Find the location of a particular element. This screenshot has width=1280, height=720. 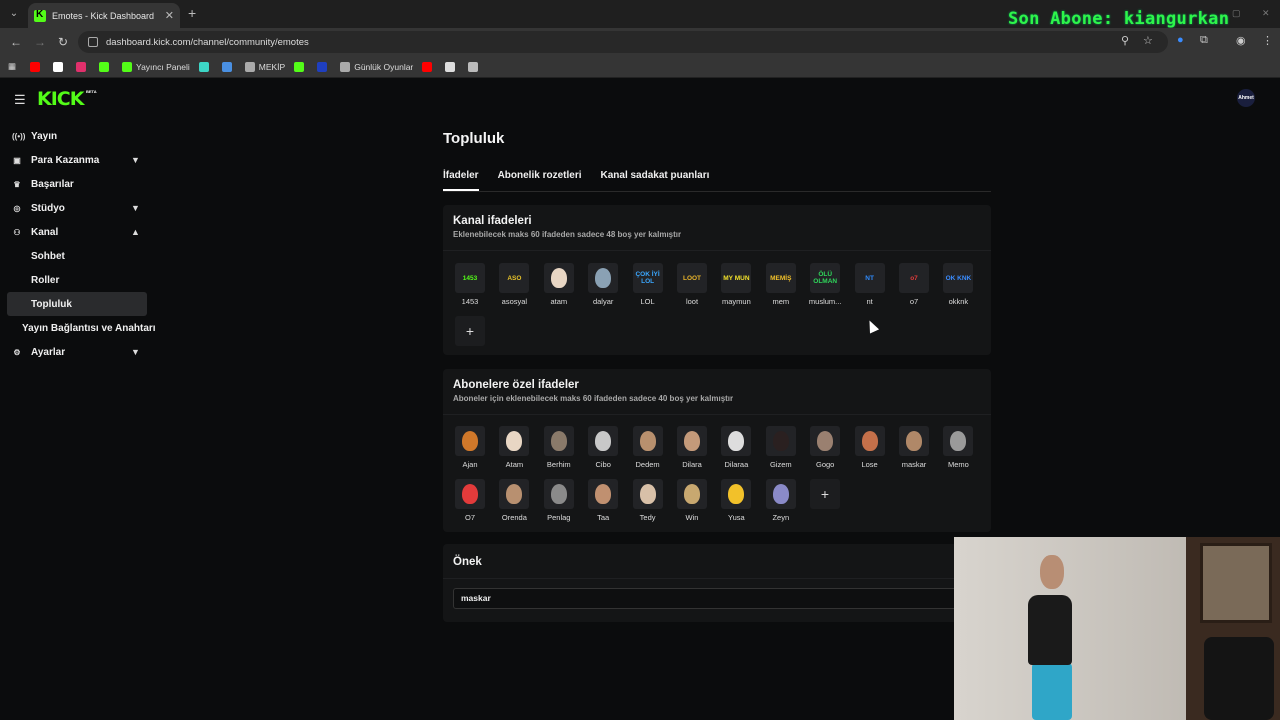

bookmark-item: Günlük Oyunlar is located at coordinates (376, 66).